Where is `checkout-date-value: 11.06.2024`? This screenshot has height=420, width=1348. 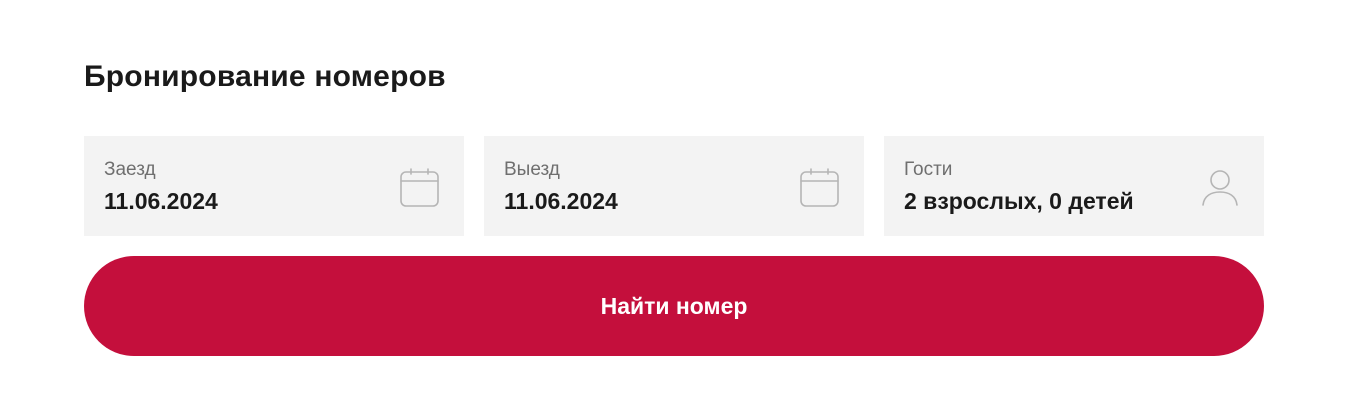
checkout-date-value: 11.06.2024 is located at coordinates (561, 201).